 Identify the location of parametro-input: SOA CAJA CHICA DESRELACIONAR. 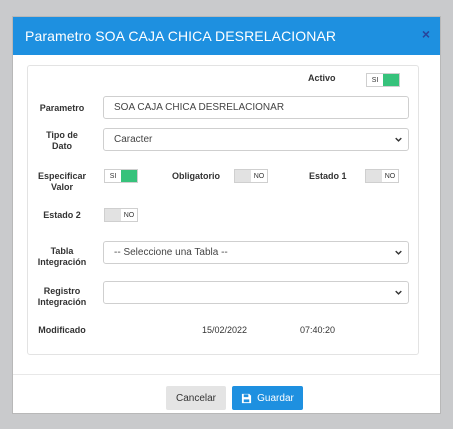
(256, 107).